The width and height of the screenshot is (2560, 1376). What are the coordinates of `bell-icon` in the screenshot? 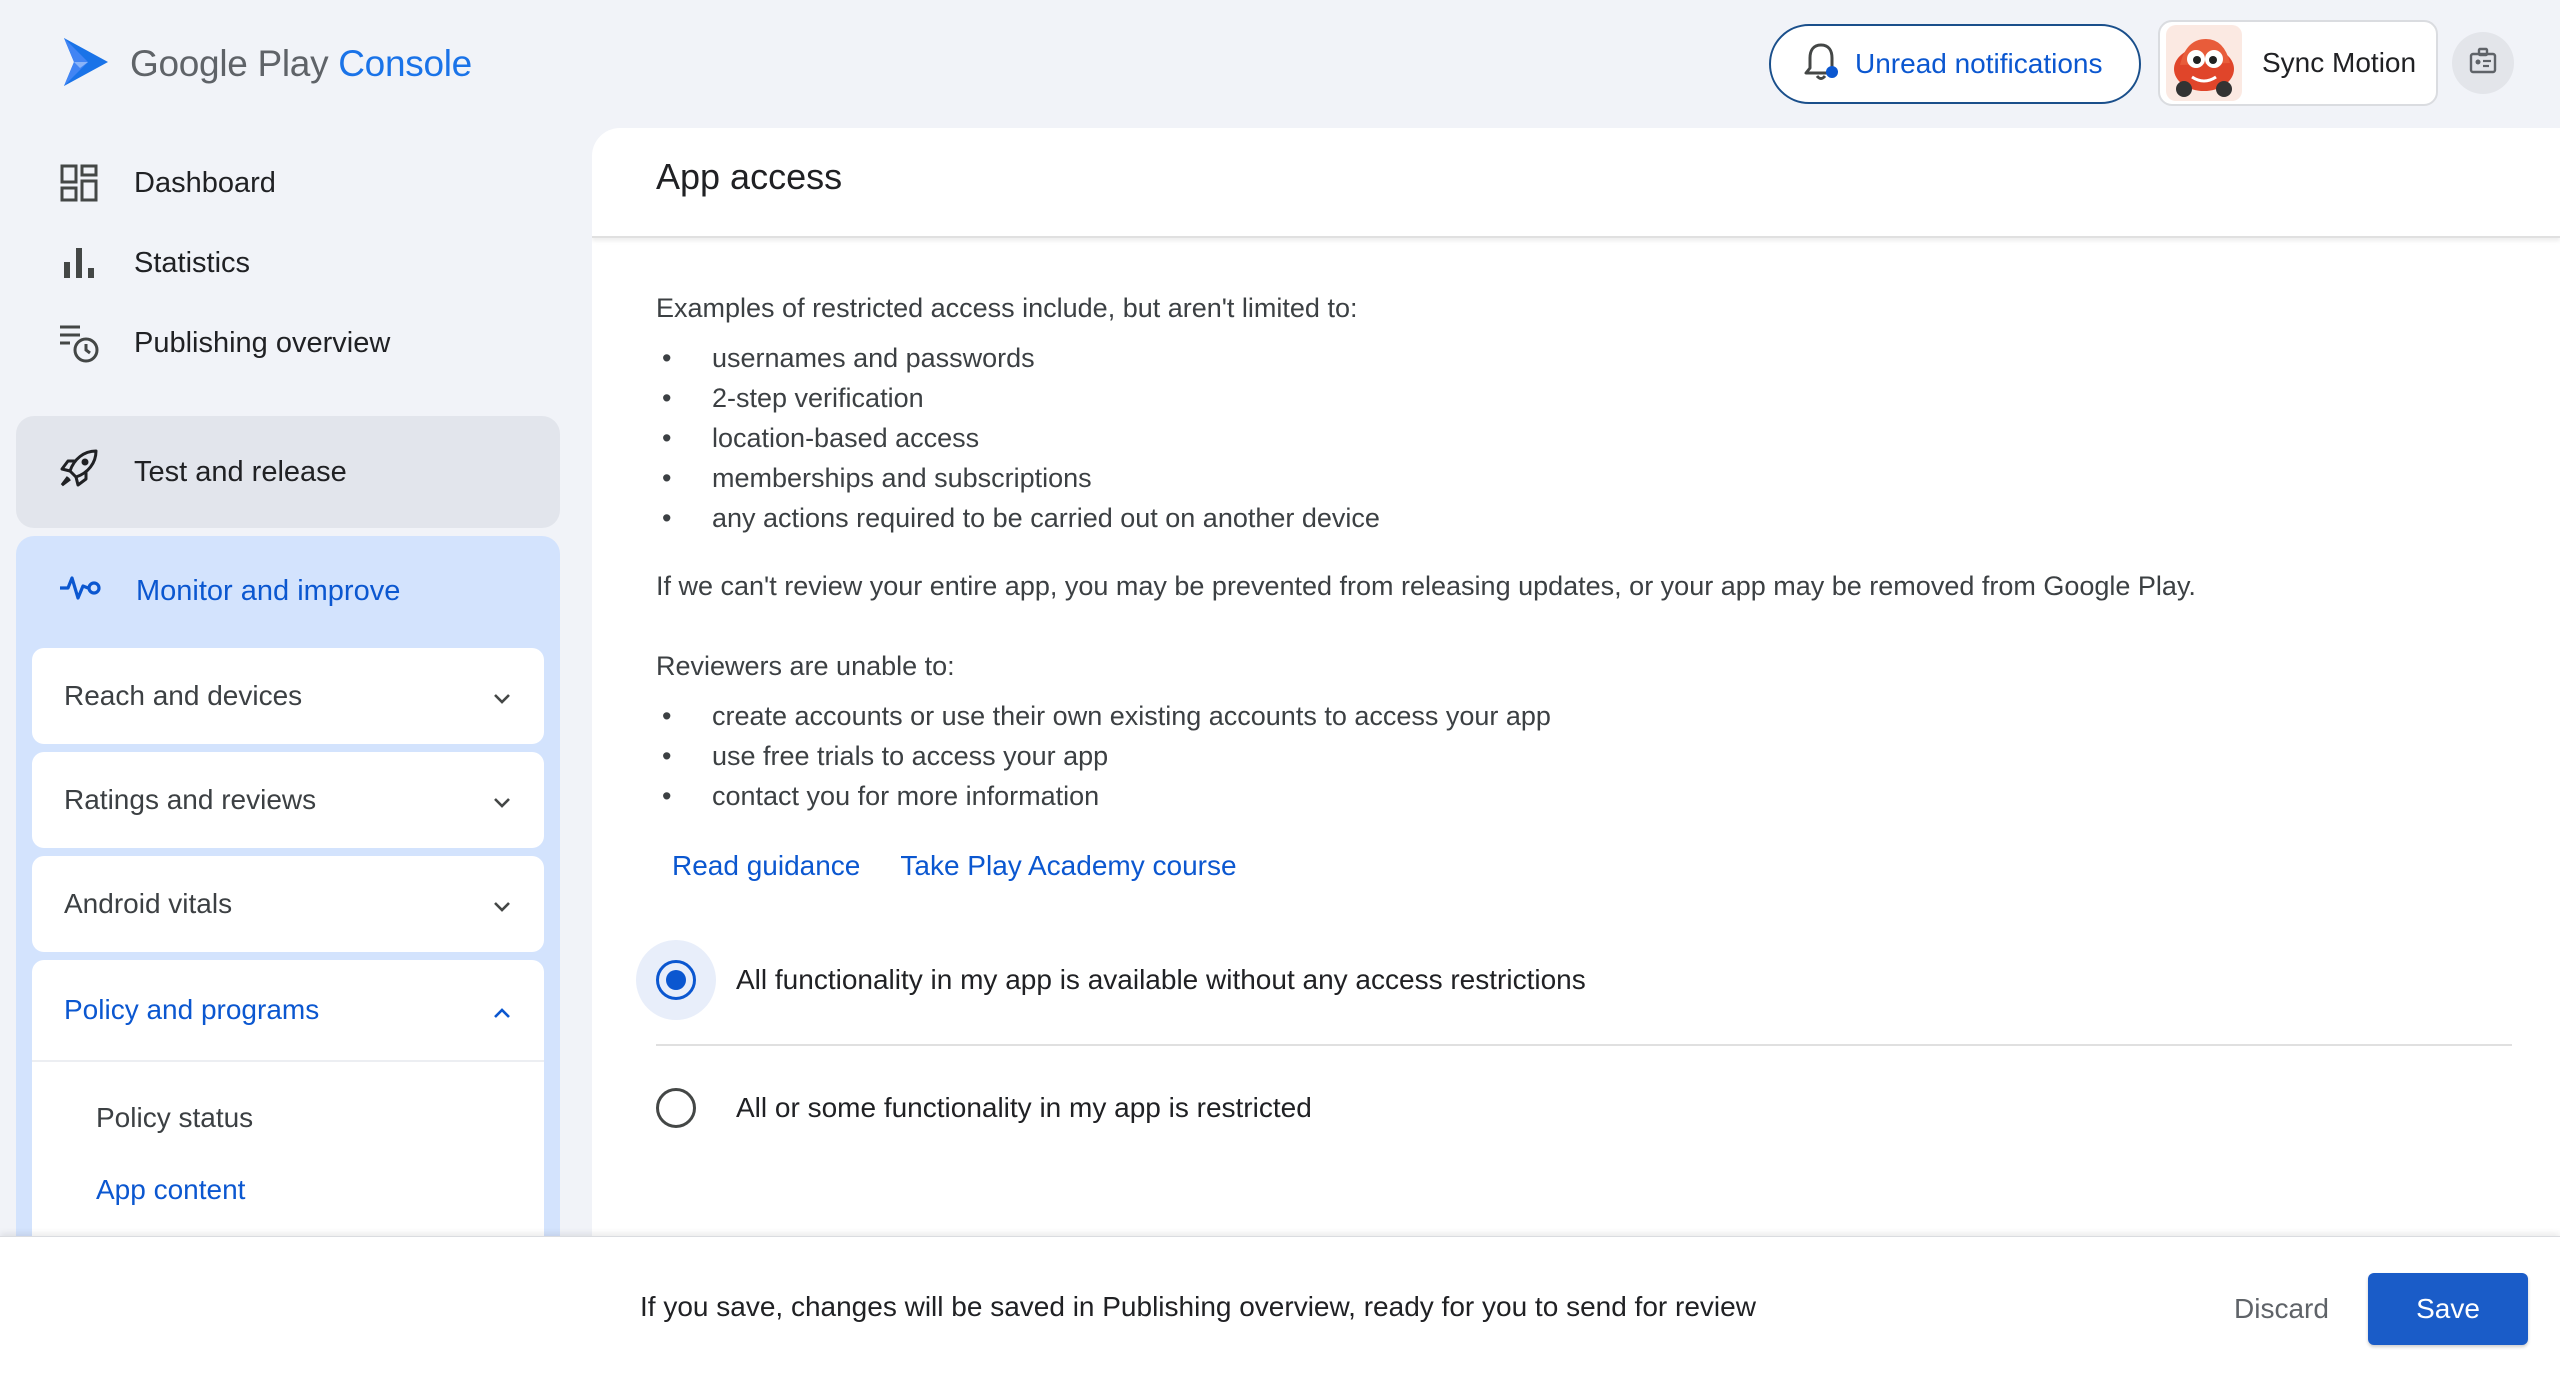 It's located at (1821, 64).